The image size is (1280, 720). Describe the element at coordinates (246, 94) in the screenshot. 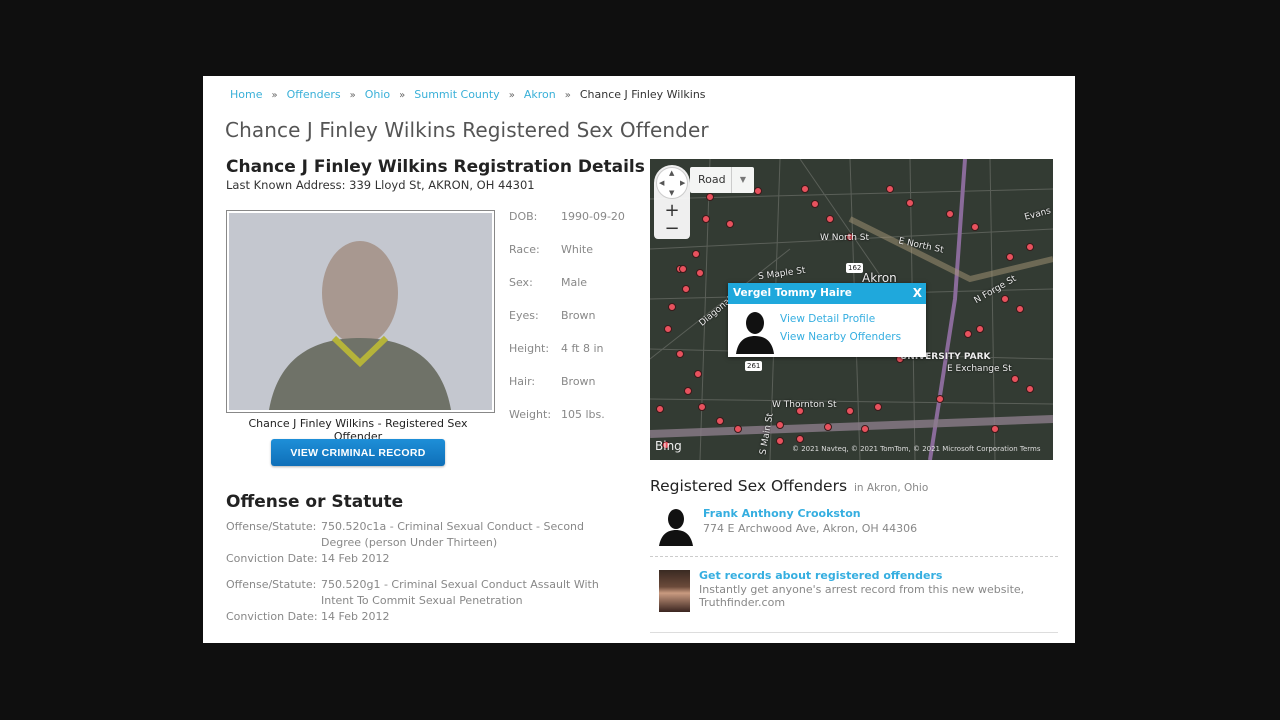

I see `breadcrumb-home: Home` at that location.